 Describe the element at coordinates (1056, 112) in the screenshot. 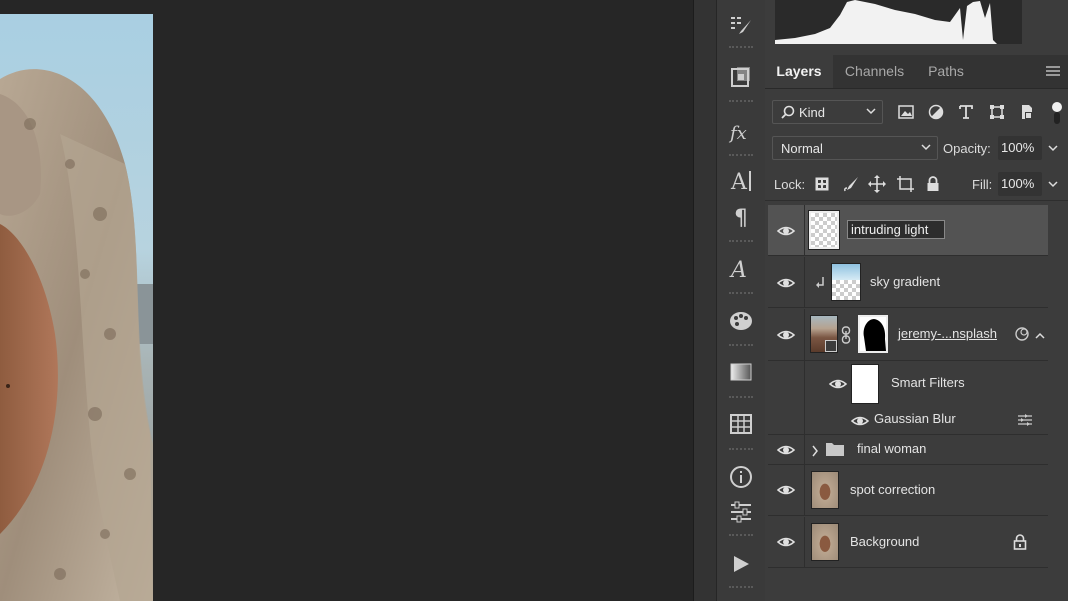

I see `filter-toggle` at that location.